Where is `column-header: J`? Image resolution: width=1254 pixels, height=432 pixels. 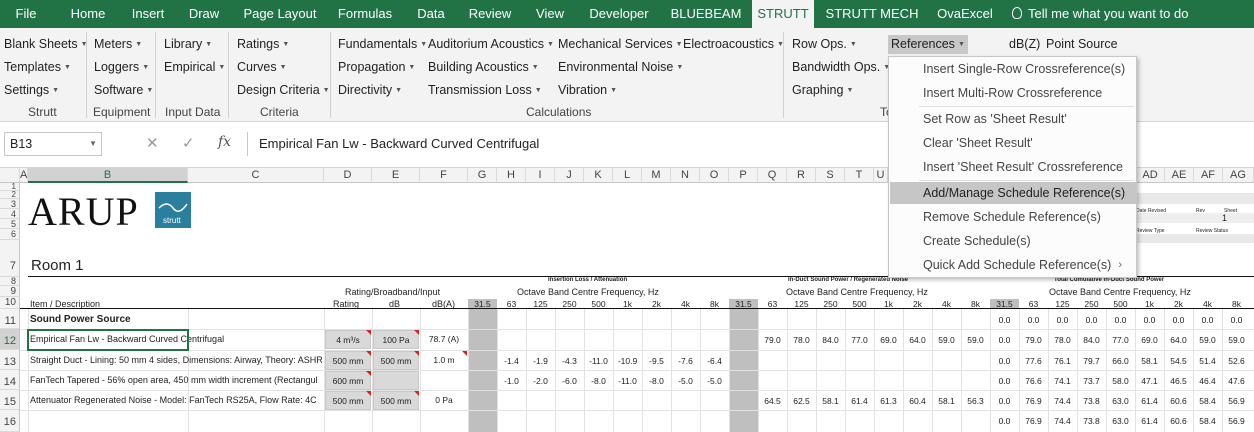 column-header: J is located at coordinates (569, 175).